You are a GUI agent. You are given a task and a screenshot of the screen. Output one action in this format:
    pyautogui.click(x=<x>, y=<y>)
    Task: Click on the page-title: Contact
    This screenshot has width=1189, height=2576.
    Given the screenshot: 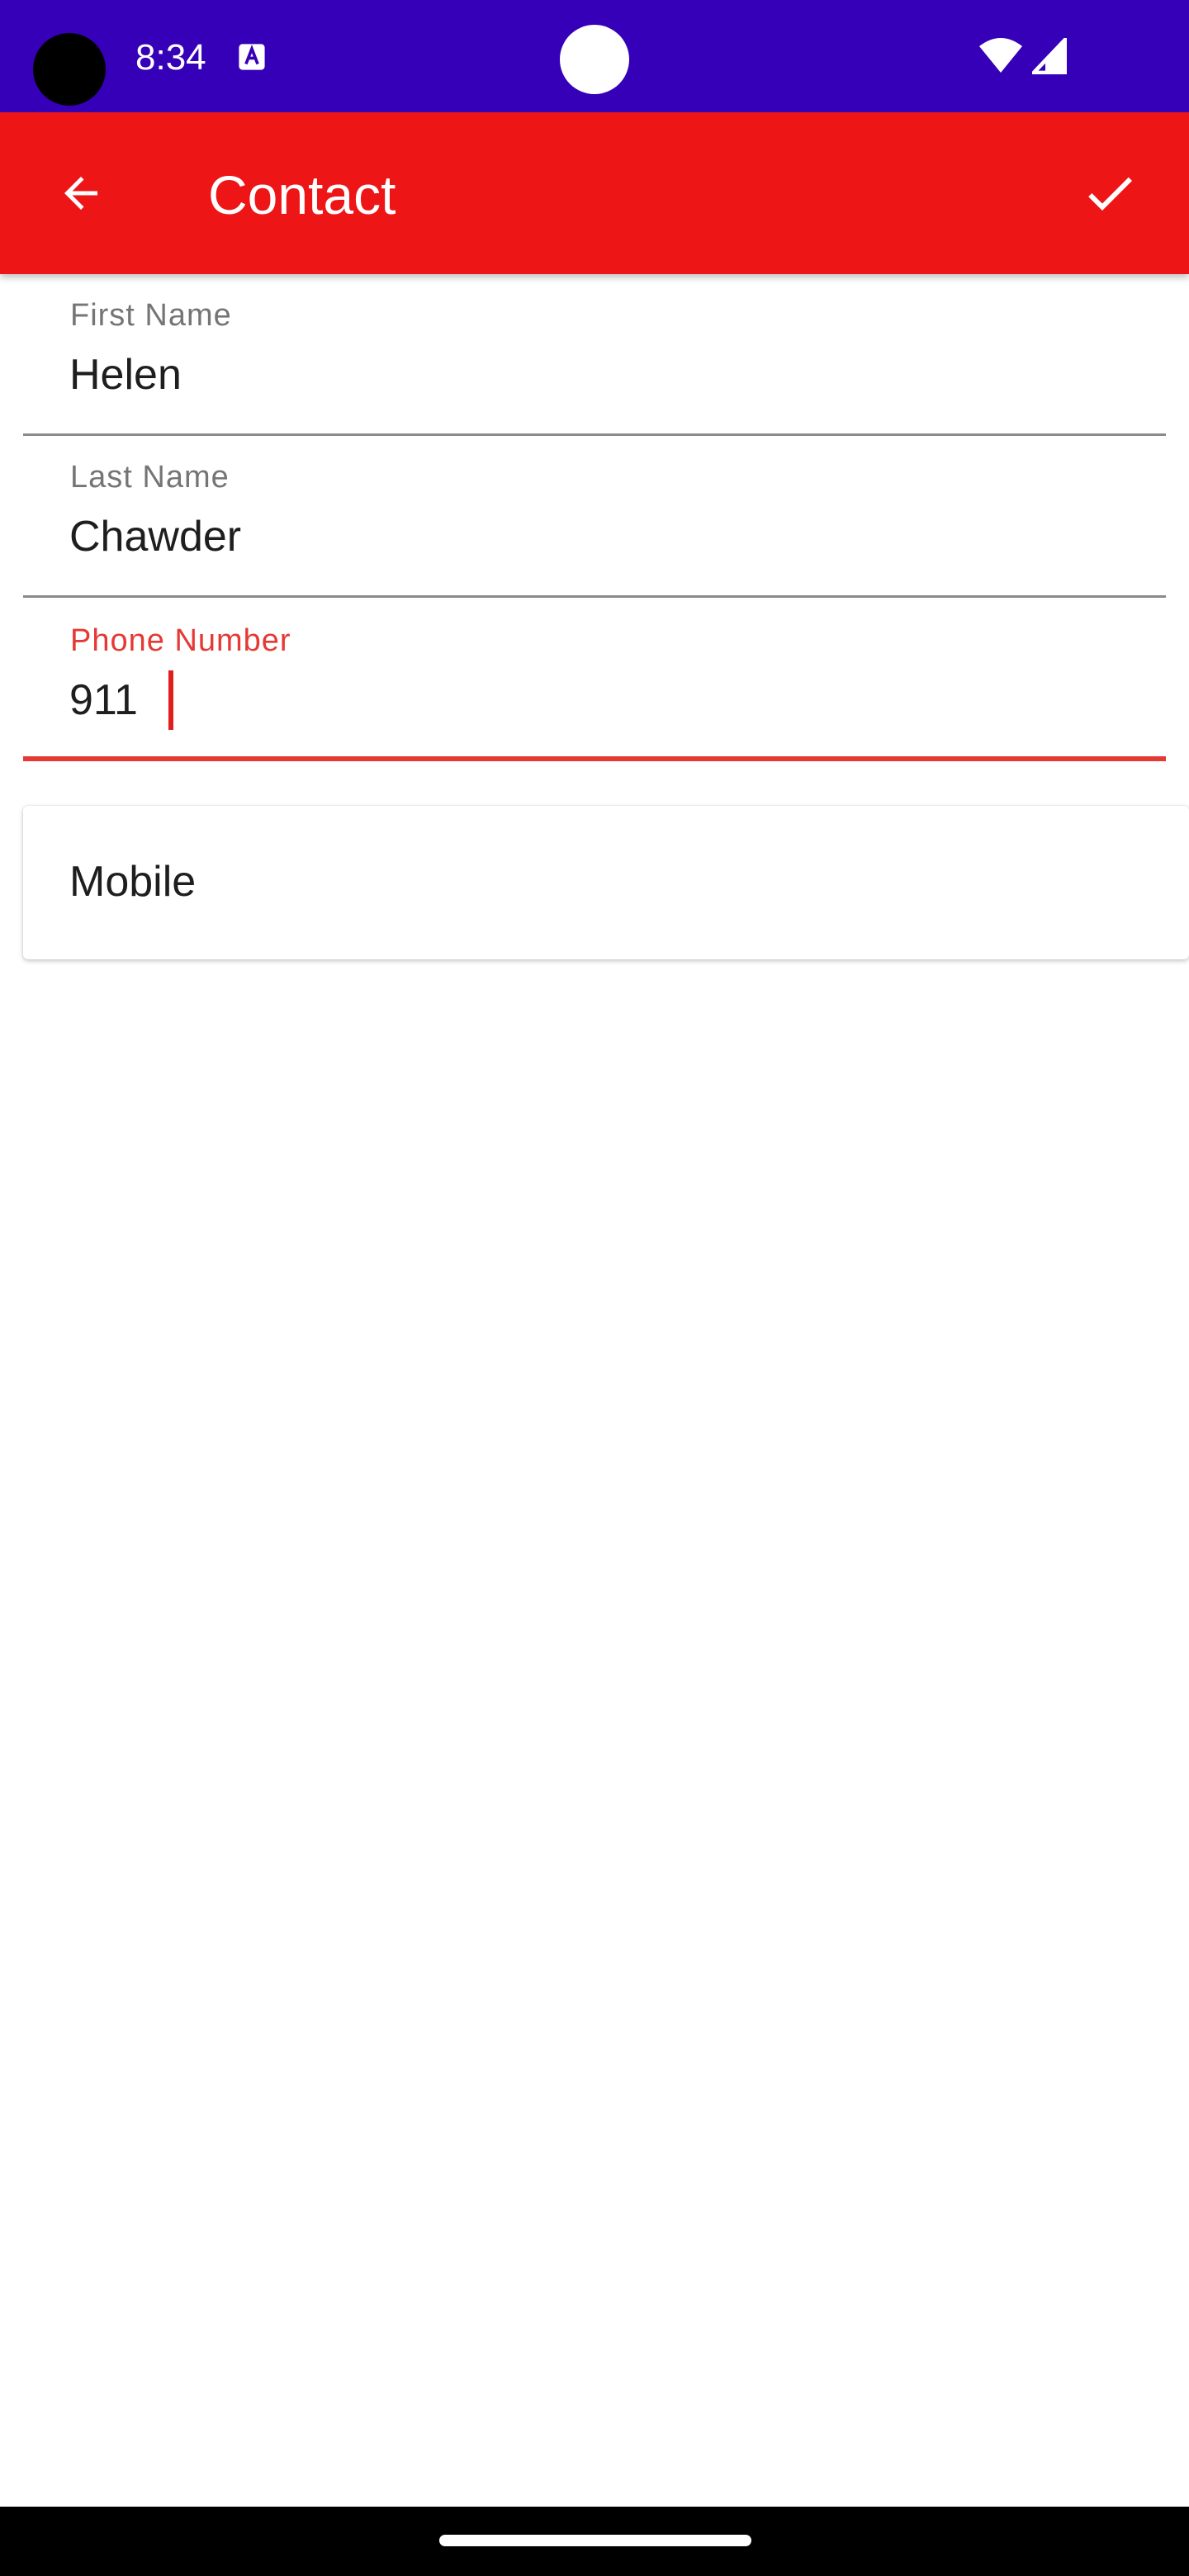 What is the action you would take?
    pyautogui.click(x=302, y=194)
    